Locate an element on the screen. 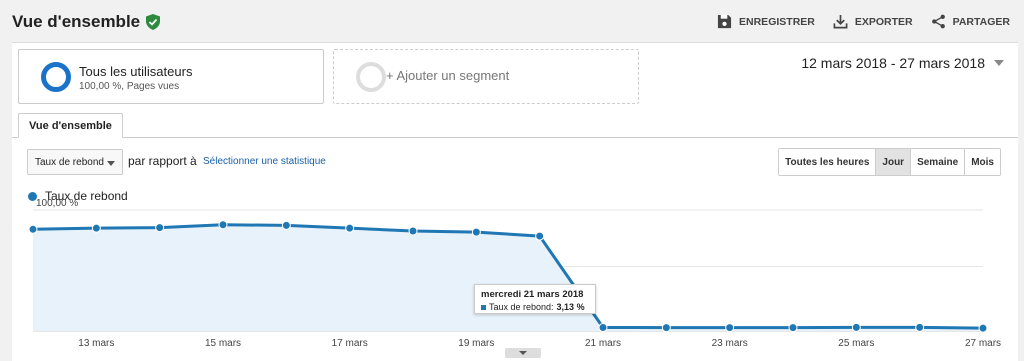 This screenshot has height=361, width=1024. share-button: PARTAGER is located at coordinates (970, 21).